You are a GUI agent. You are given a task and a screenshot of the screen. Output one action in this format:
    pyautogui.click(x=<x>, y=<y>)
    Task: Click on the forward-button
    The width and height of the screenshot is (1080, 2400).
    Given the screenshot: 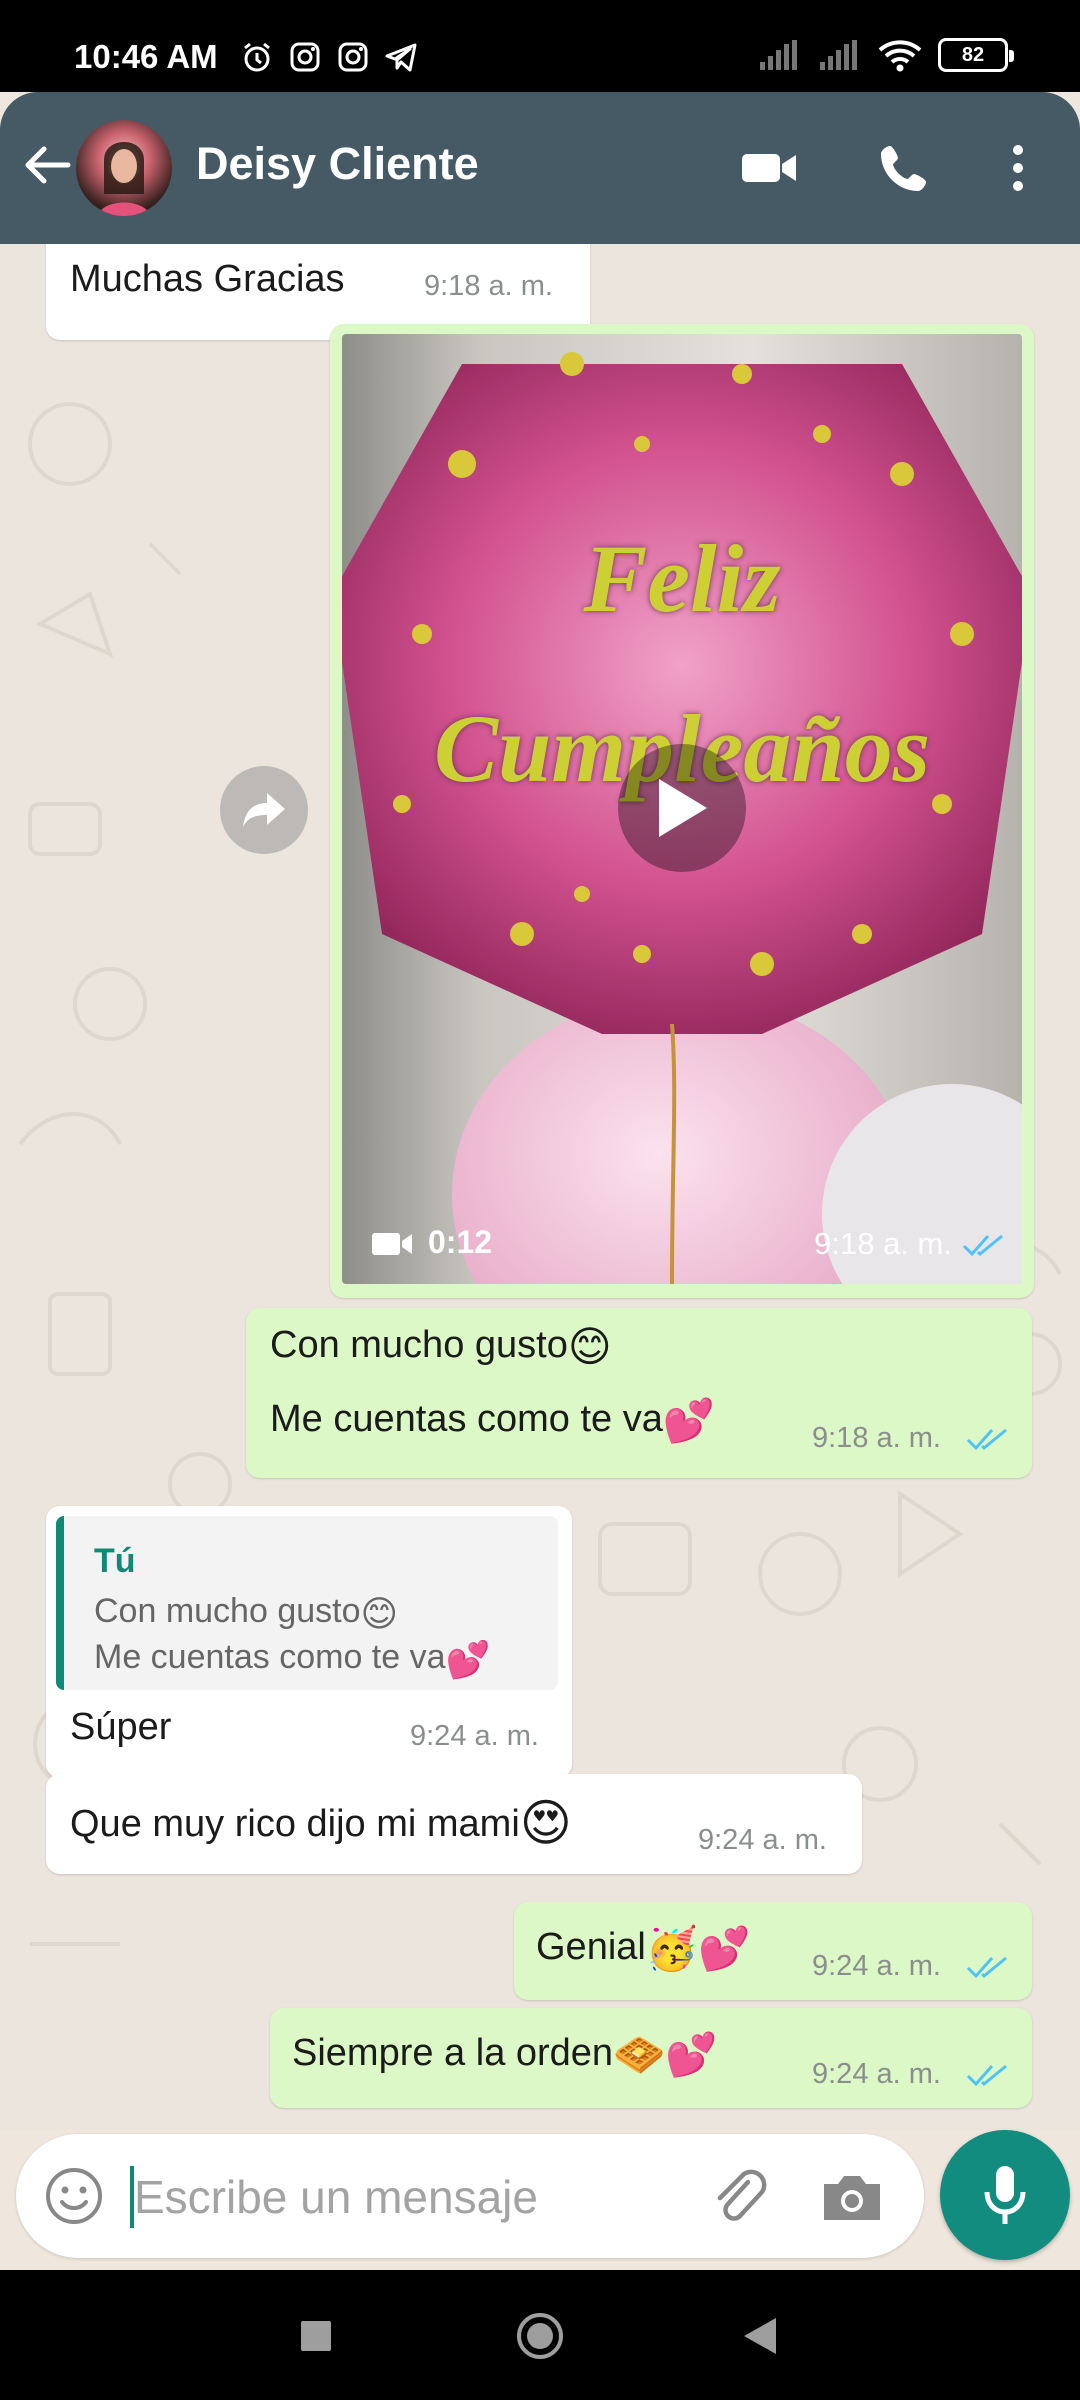 What is the action you would take?
    pyautogui.click(x=264, y=810)
    